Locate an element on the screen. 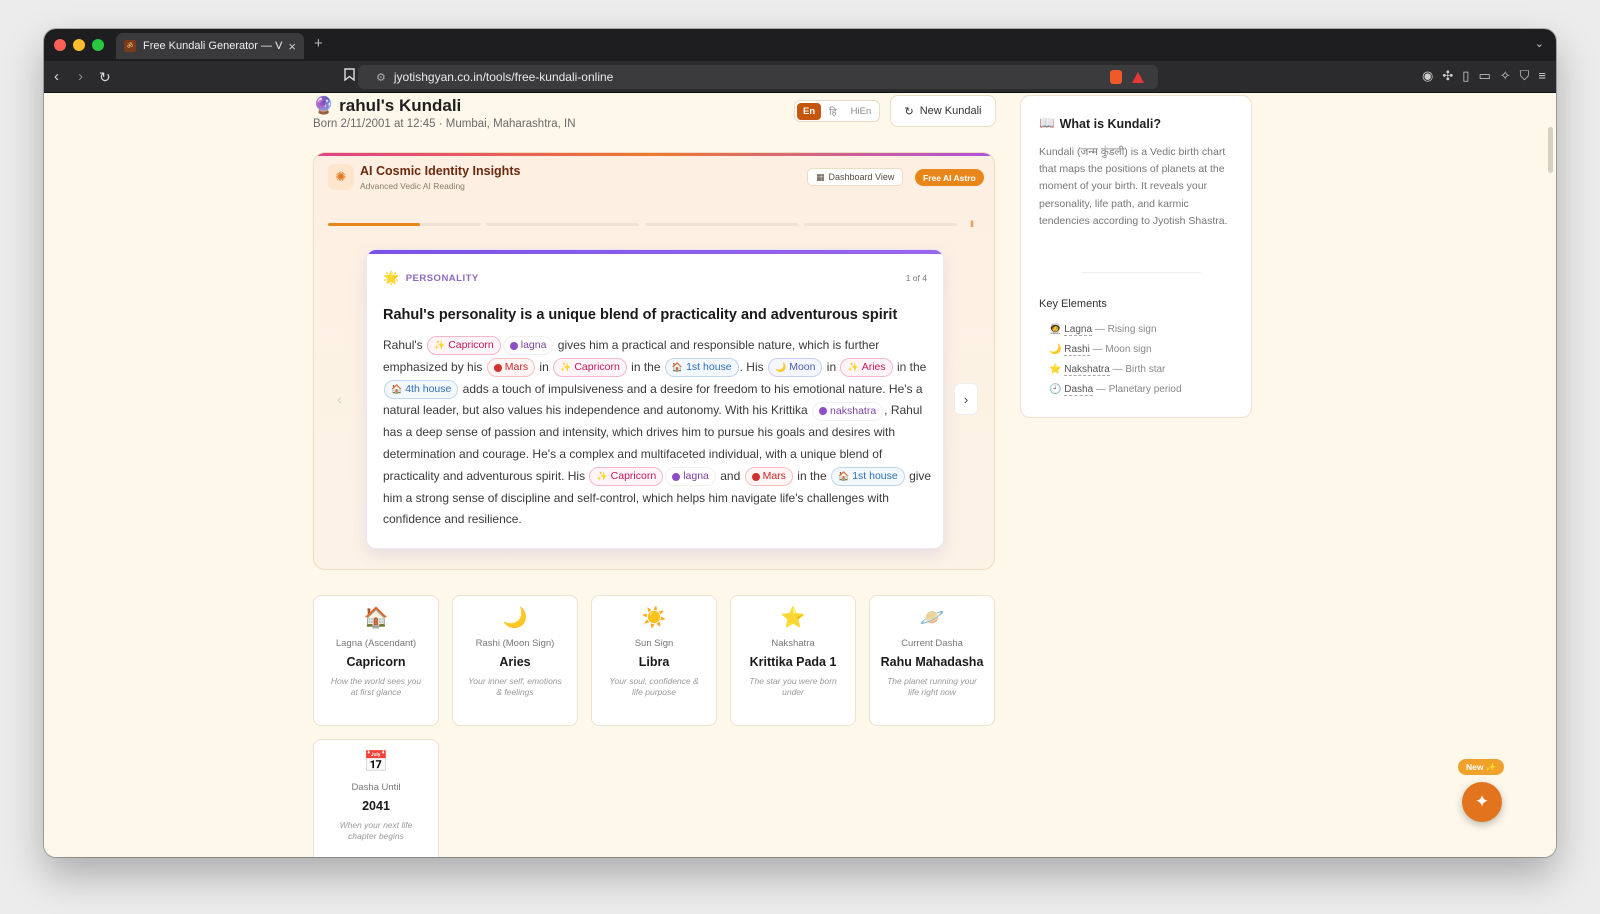 The image size is (1600, 914). tile-description: When your next life chapter begins is located at coordinates (376, 830).